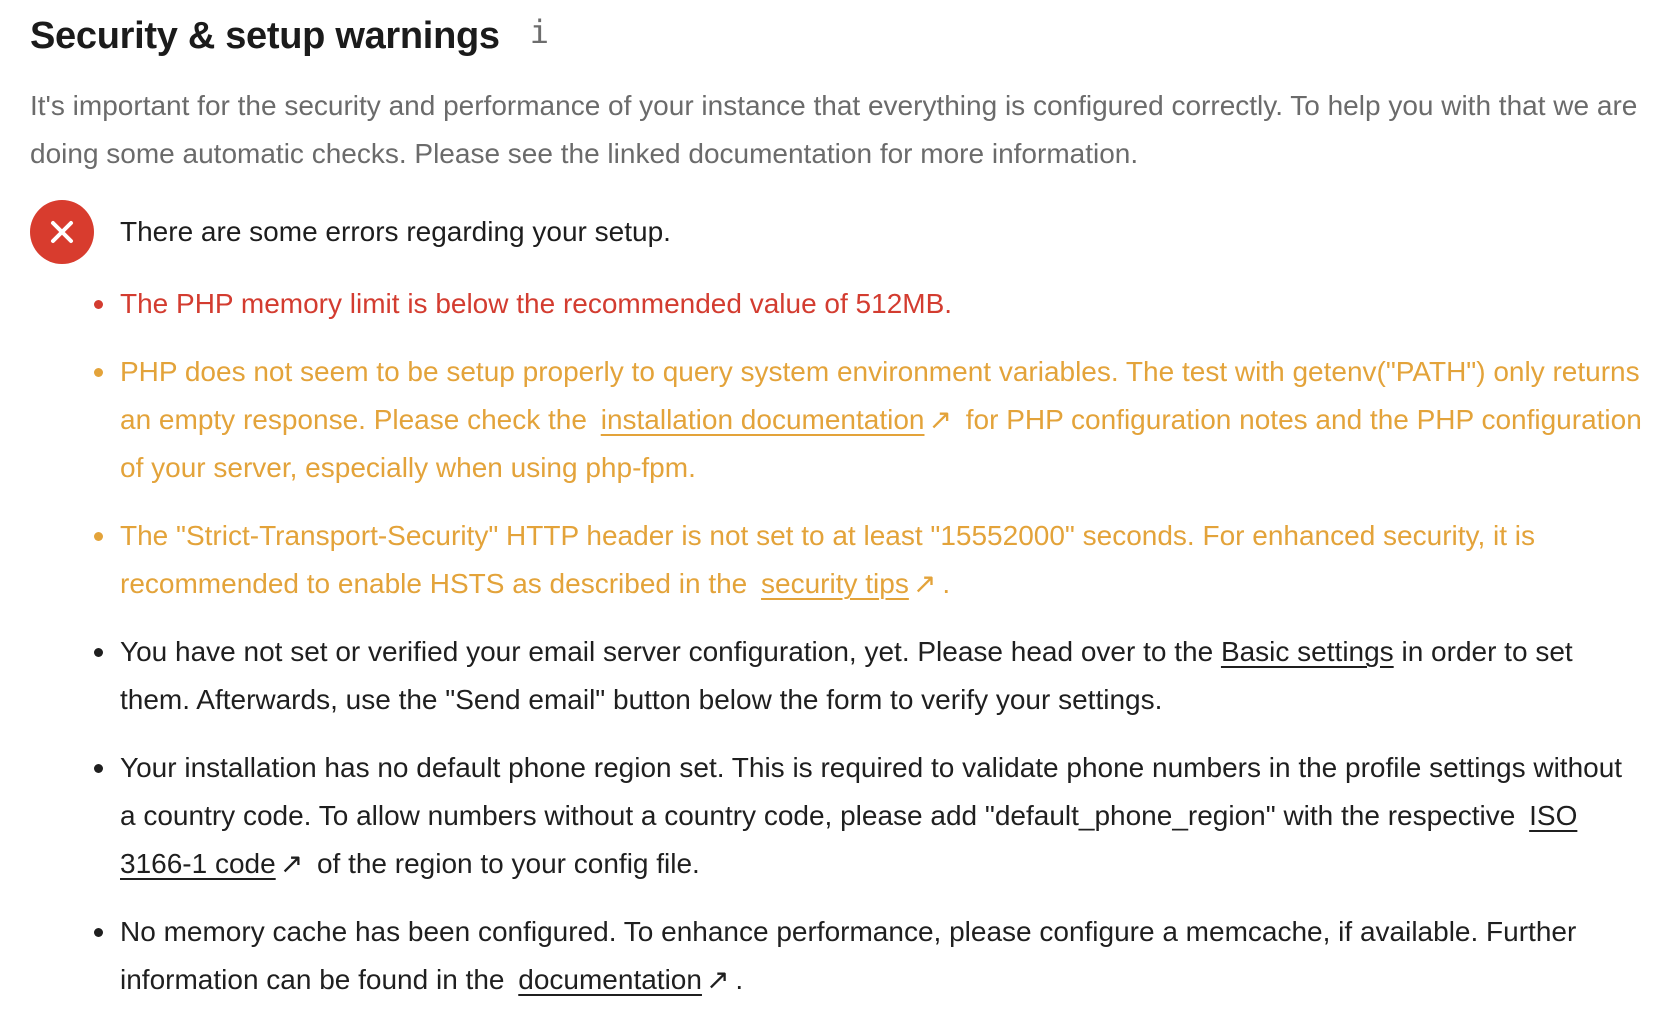 This screenshot has width=1668, height=1032. What do you see at coordinates (835, 583) in the screenshot?
I see `link-label: security tips` at bounding box center [835, 583].